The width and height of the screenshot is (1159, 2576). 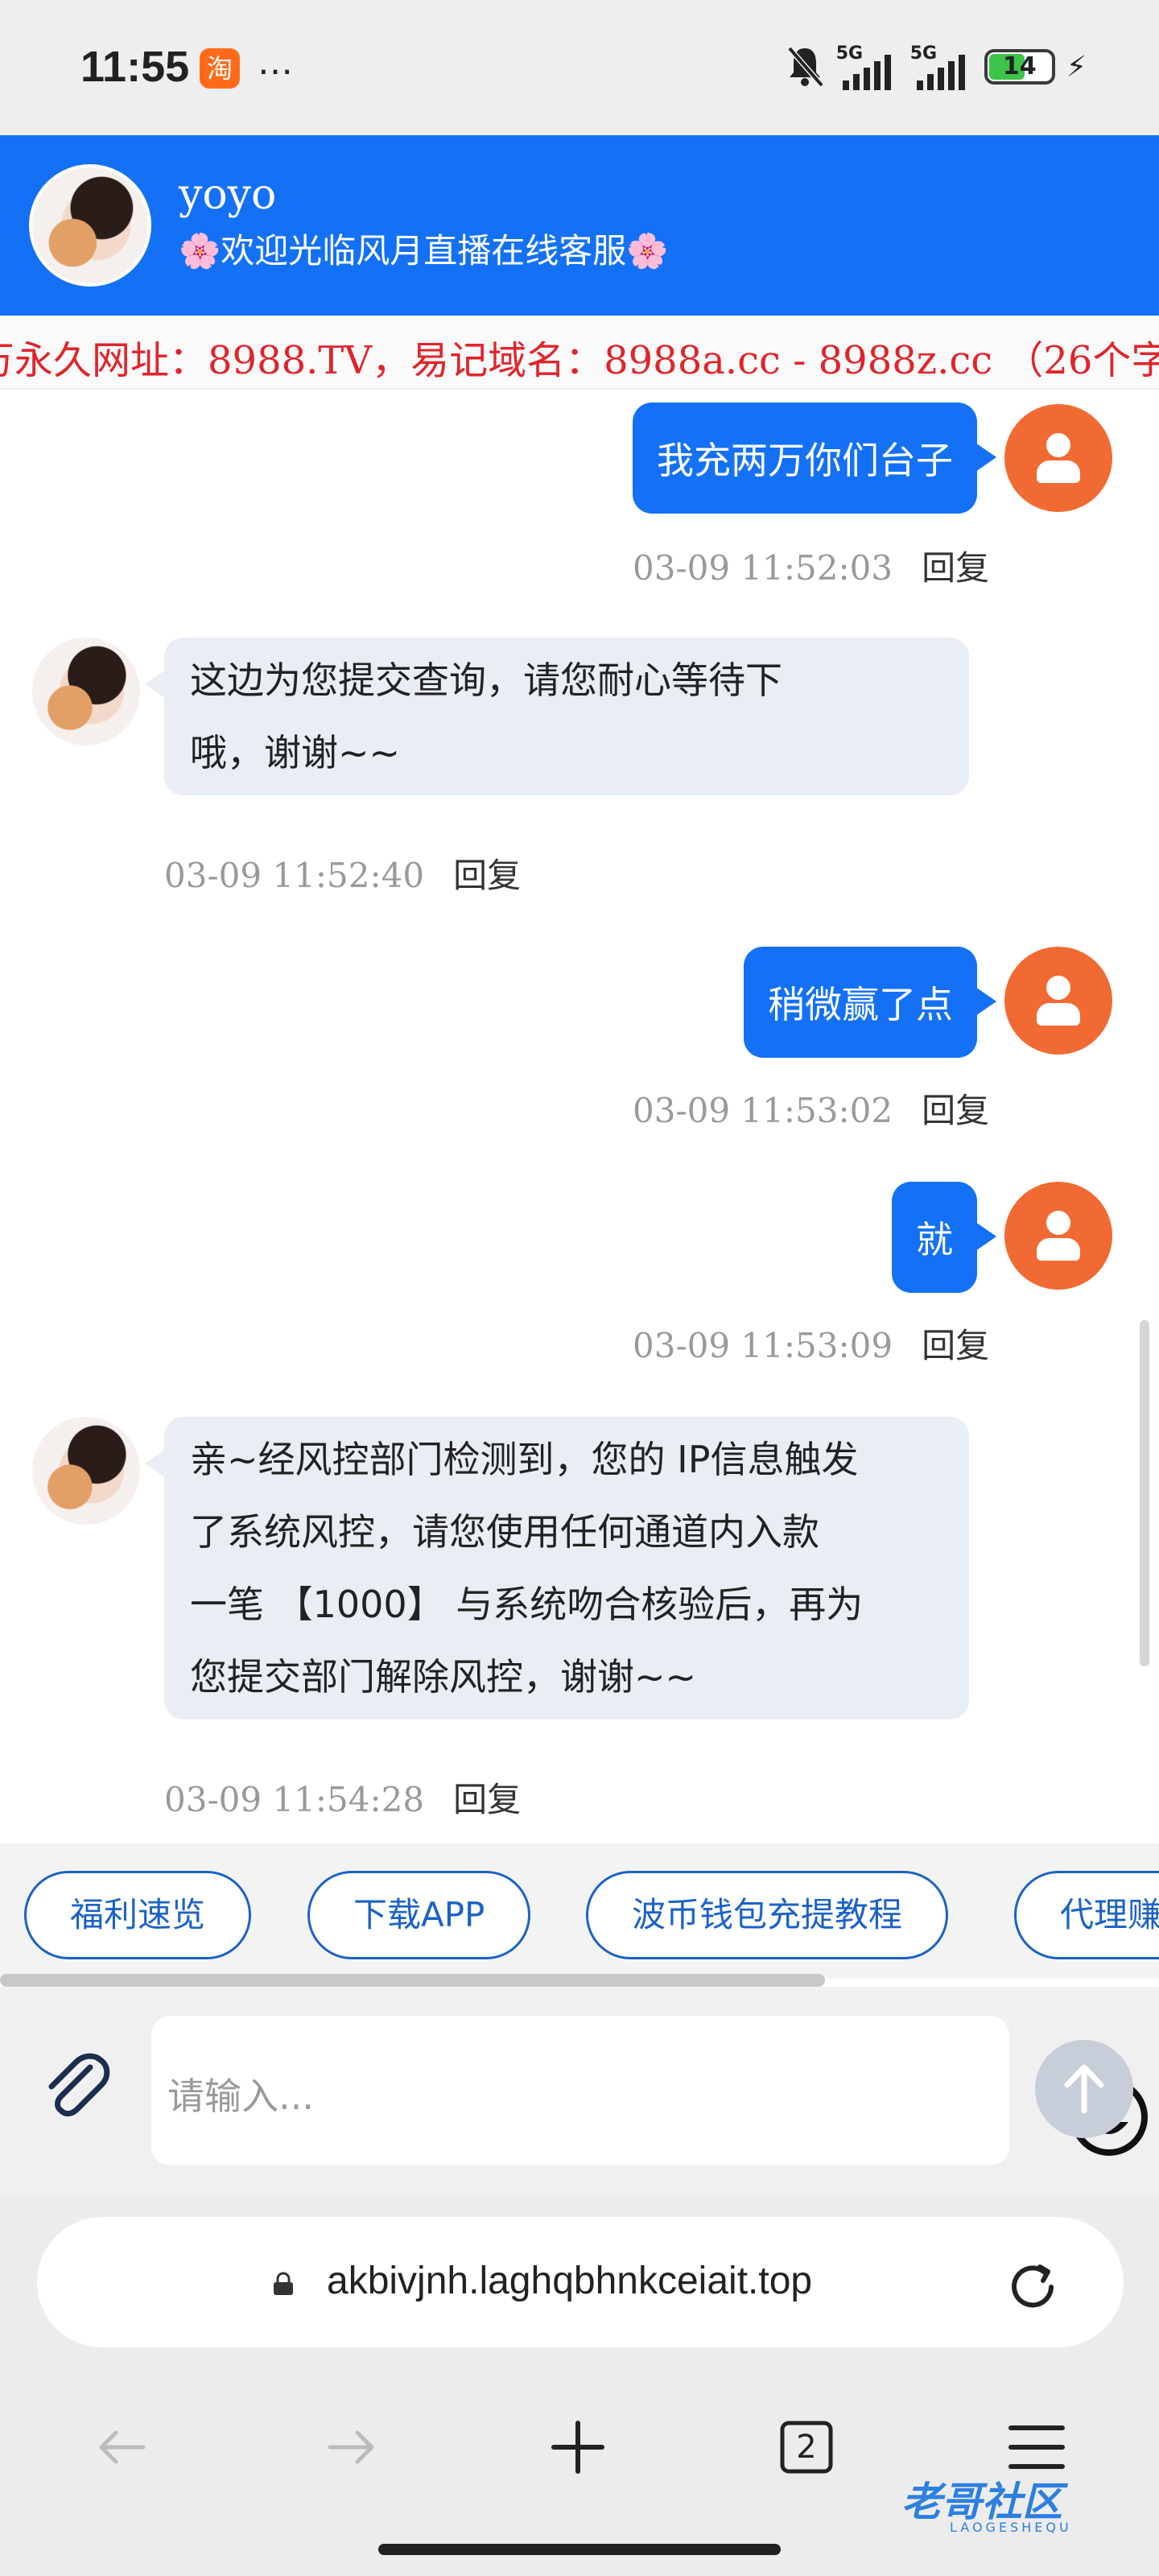 What do you see at coordinates (763, 568) in the screenshot?
I see `message-timestamp: 03-09 11:52:03` at bounding box center [763, 568].